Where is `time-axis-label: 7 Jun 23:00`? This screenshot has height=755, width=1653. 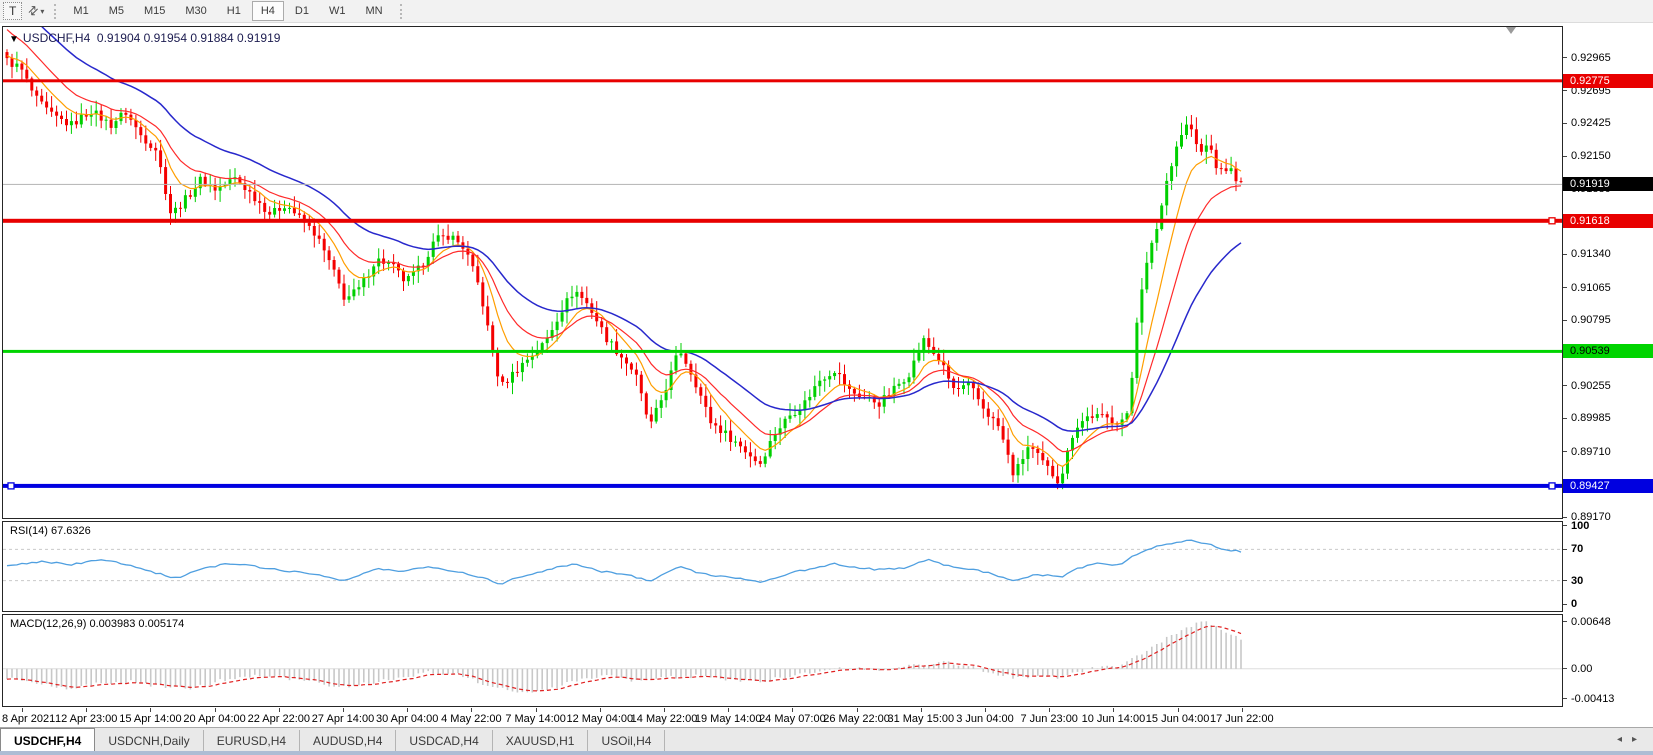 time-axis-label: 7 Jun 23:00 is located at coordinates (1049, 719).